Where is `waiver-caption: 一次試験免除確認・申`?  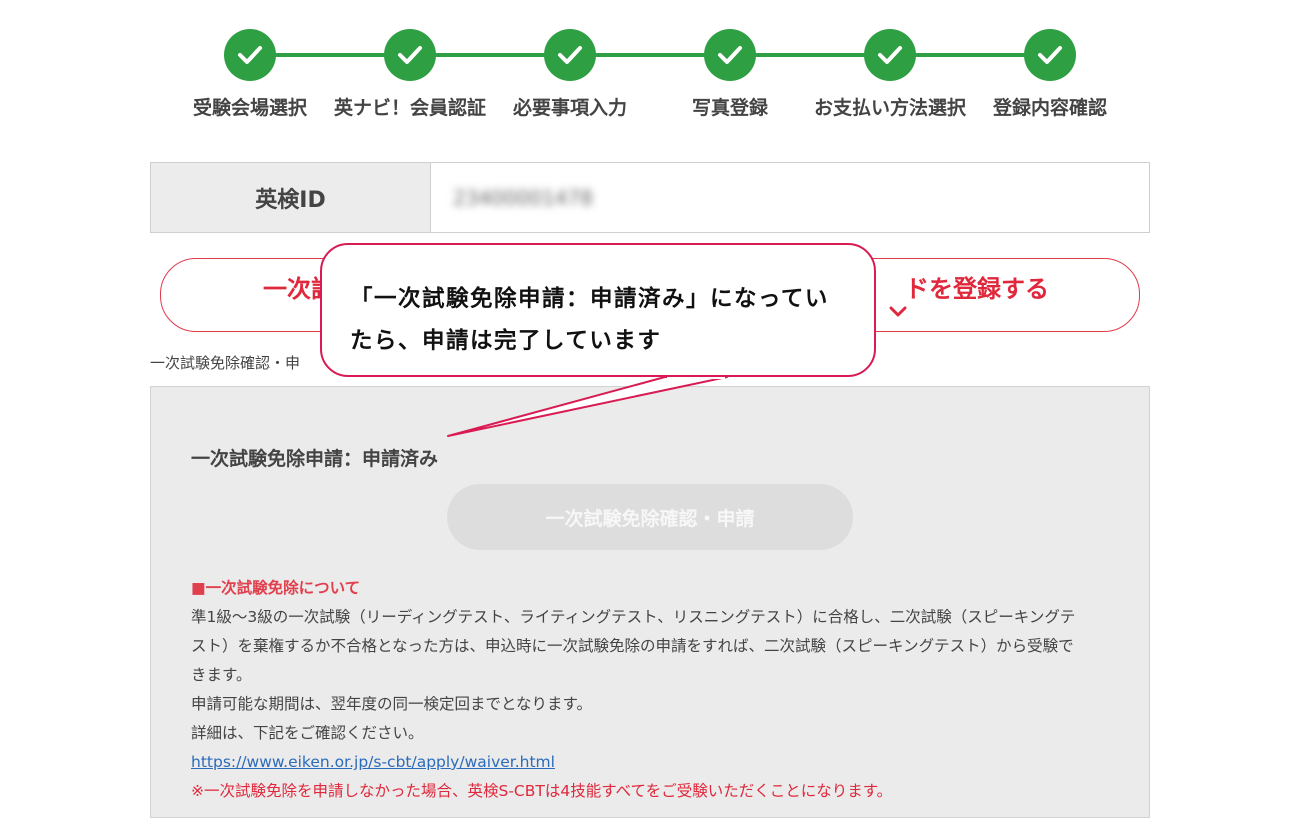 waiver-caption: 一次試験免除確認・申 is located at coordinates (225, 363).